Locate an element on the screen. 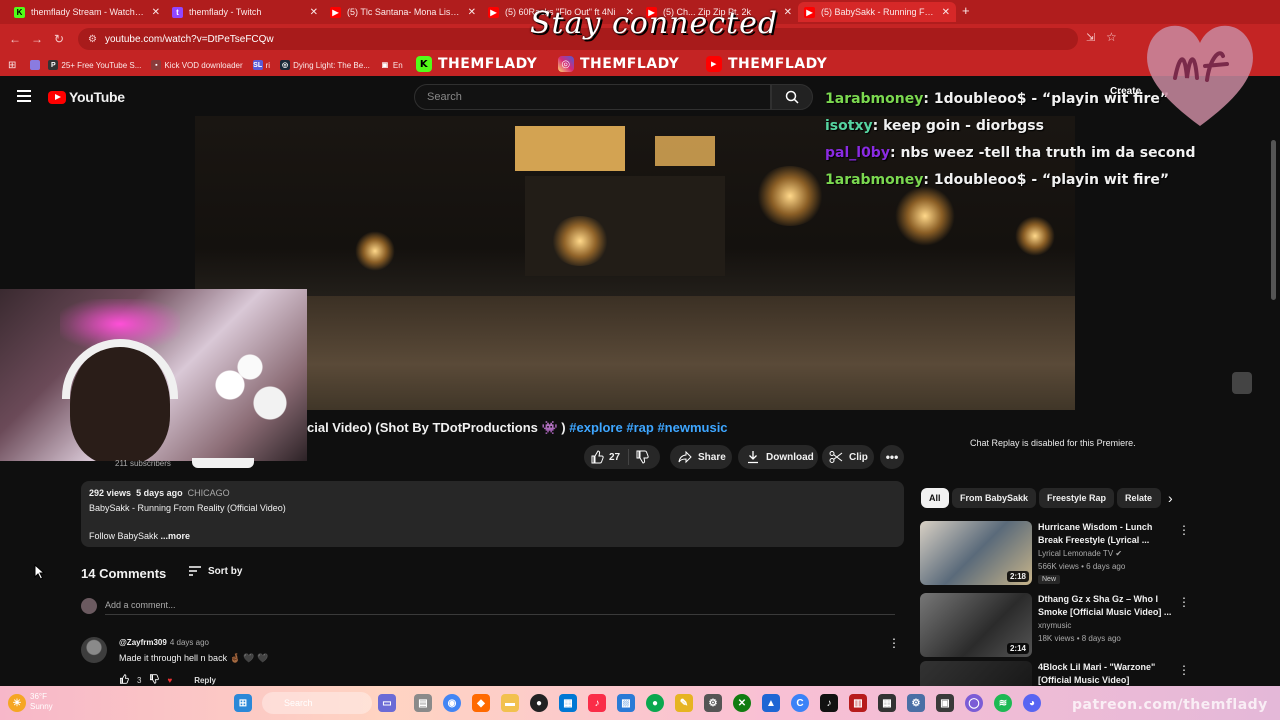  menu-icon is located at coordinates (24, 96).